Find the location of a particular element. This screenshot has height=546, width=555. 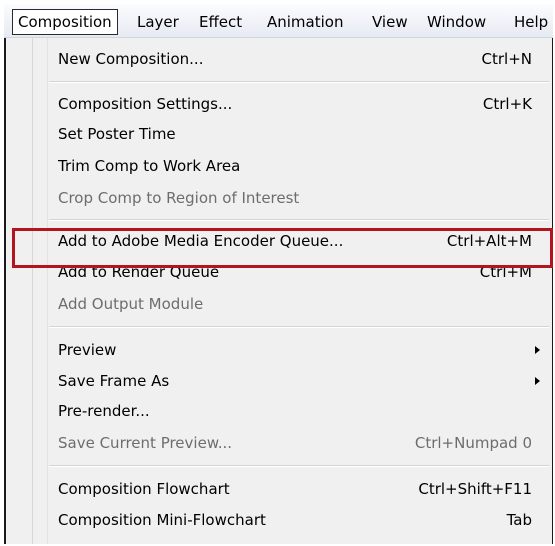

menu-item-shortcut: Tab is located at coordinates (519, 520).